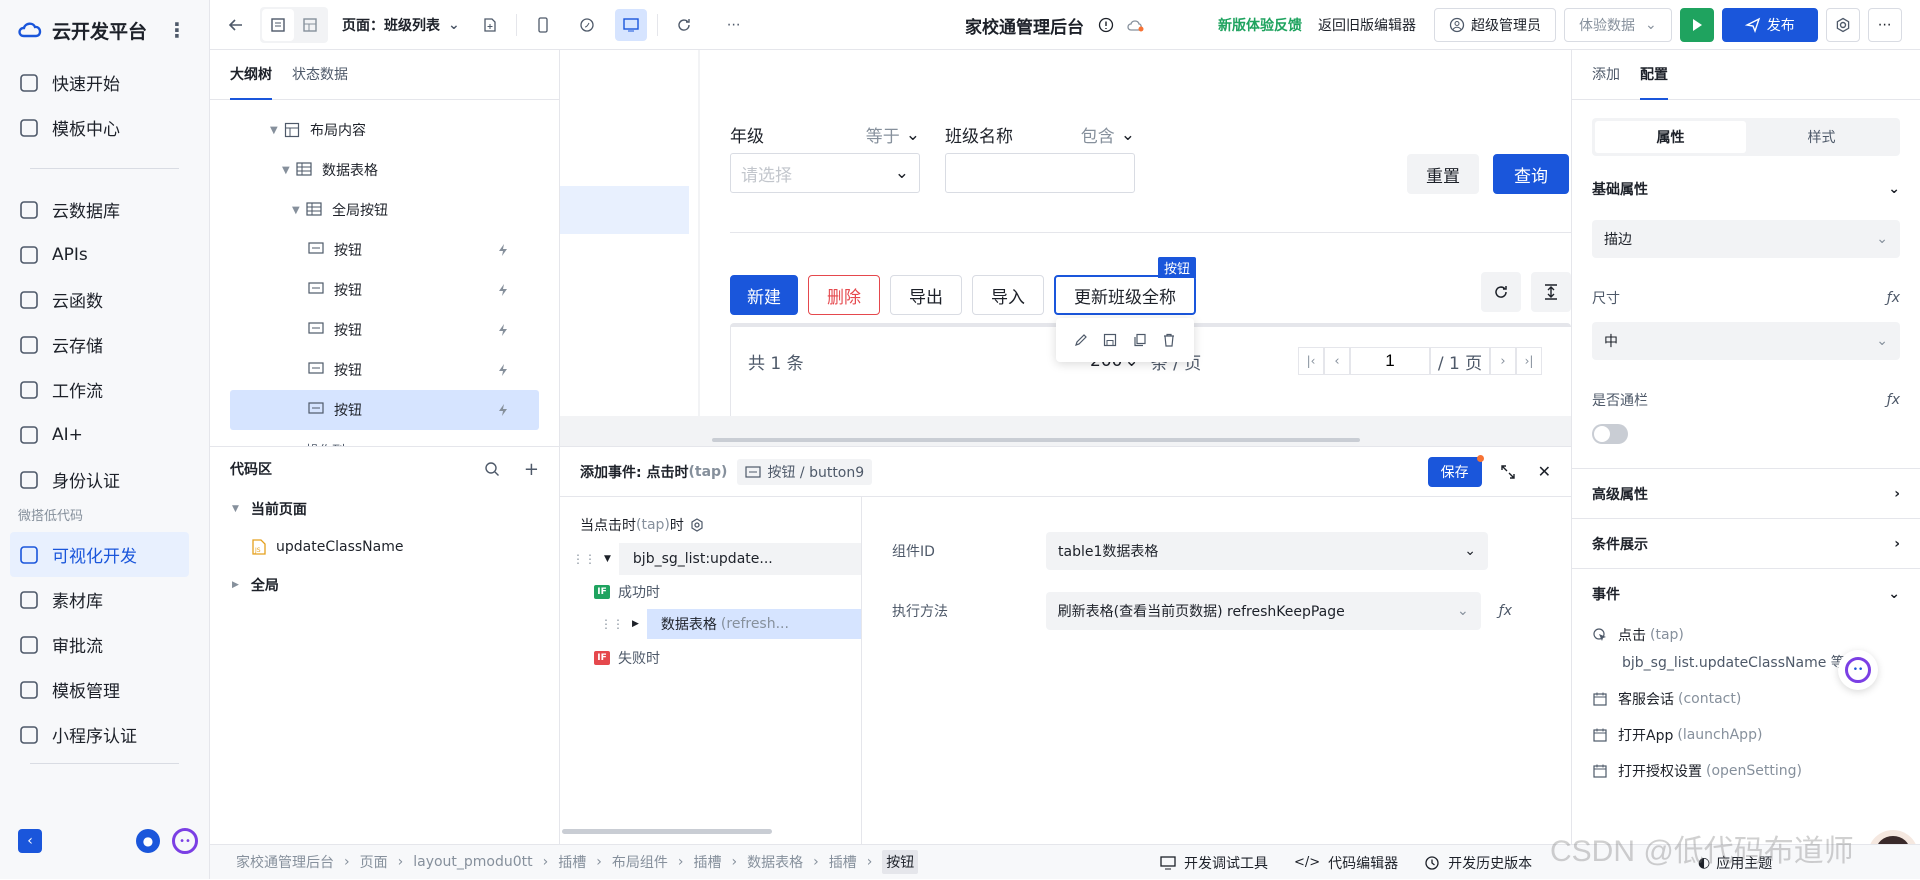  I want to click on miniprogram-view-icon, so click(587, 25).